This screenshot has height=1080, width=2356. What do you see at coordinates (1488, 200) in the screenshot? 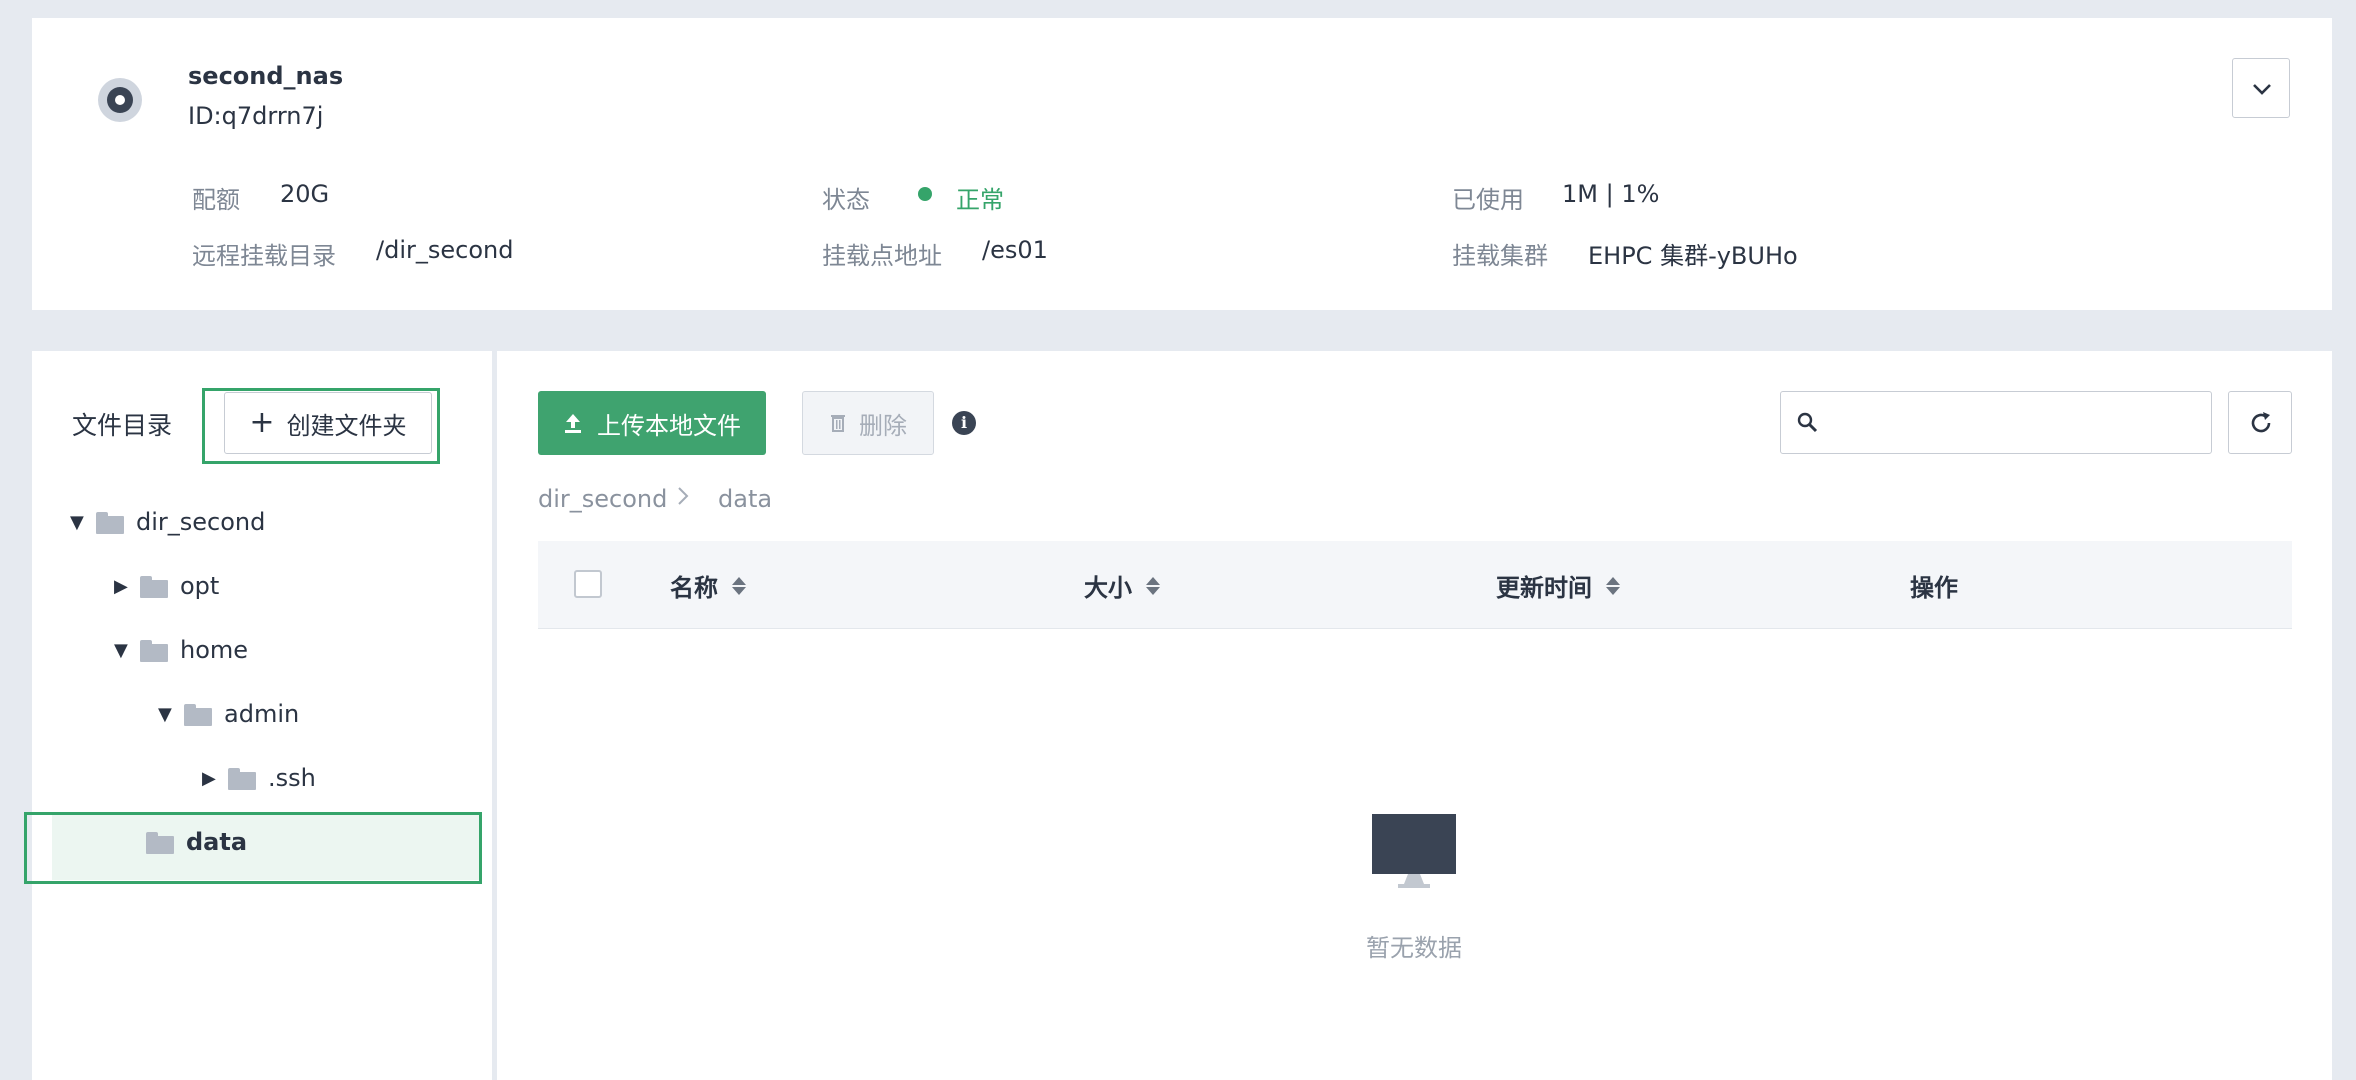
I see `used-label: 已使用` at bounding box center [1488, 200].